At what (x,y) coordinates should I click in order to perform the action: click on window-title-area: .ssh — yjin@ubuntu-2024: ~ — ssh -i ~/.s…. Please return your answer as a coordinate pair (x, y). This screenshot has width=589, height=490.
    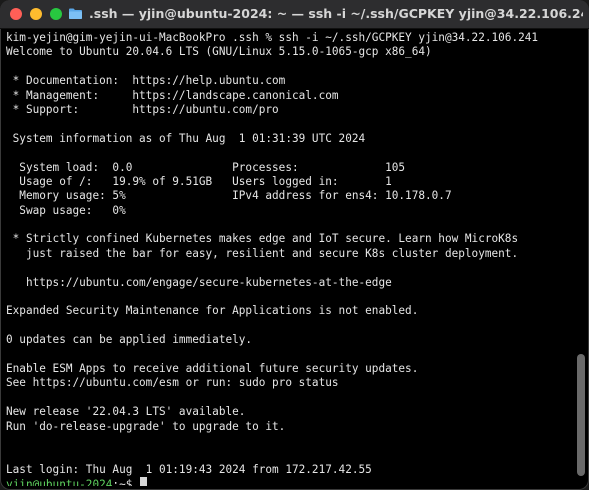
    Looking at the image, I should click on (325, 13).